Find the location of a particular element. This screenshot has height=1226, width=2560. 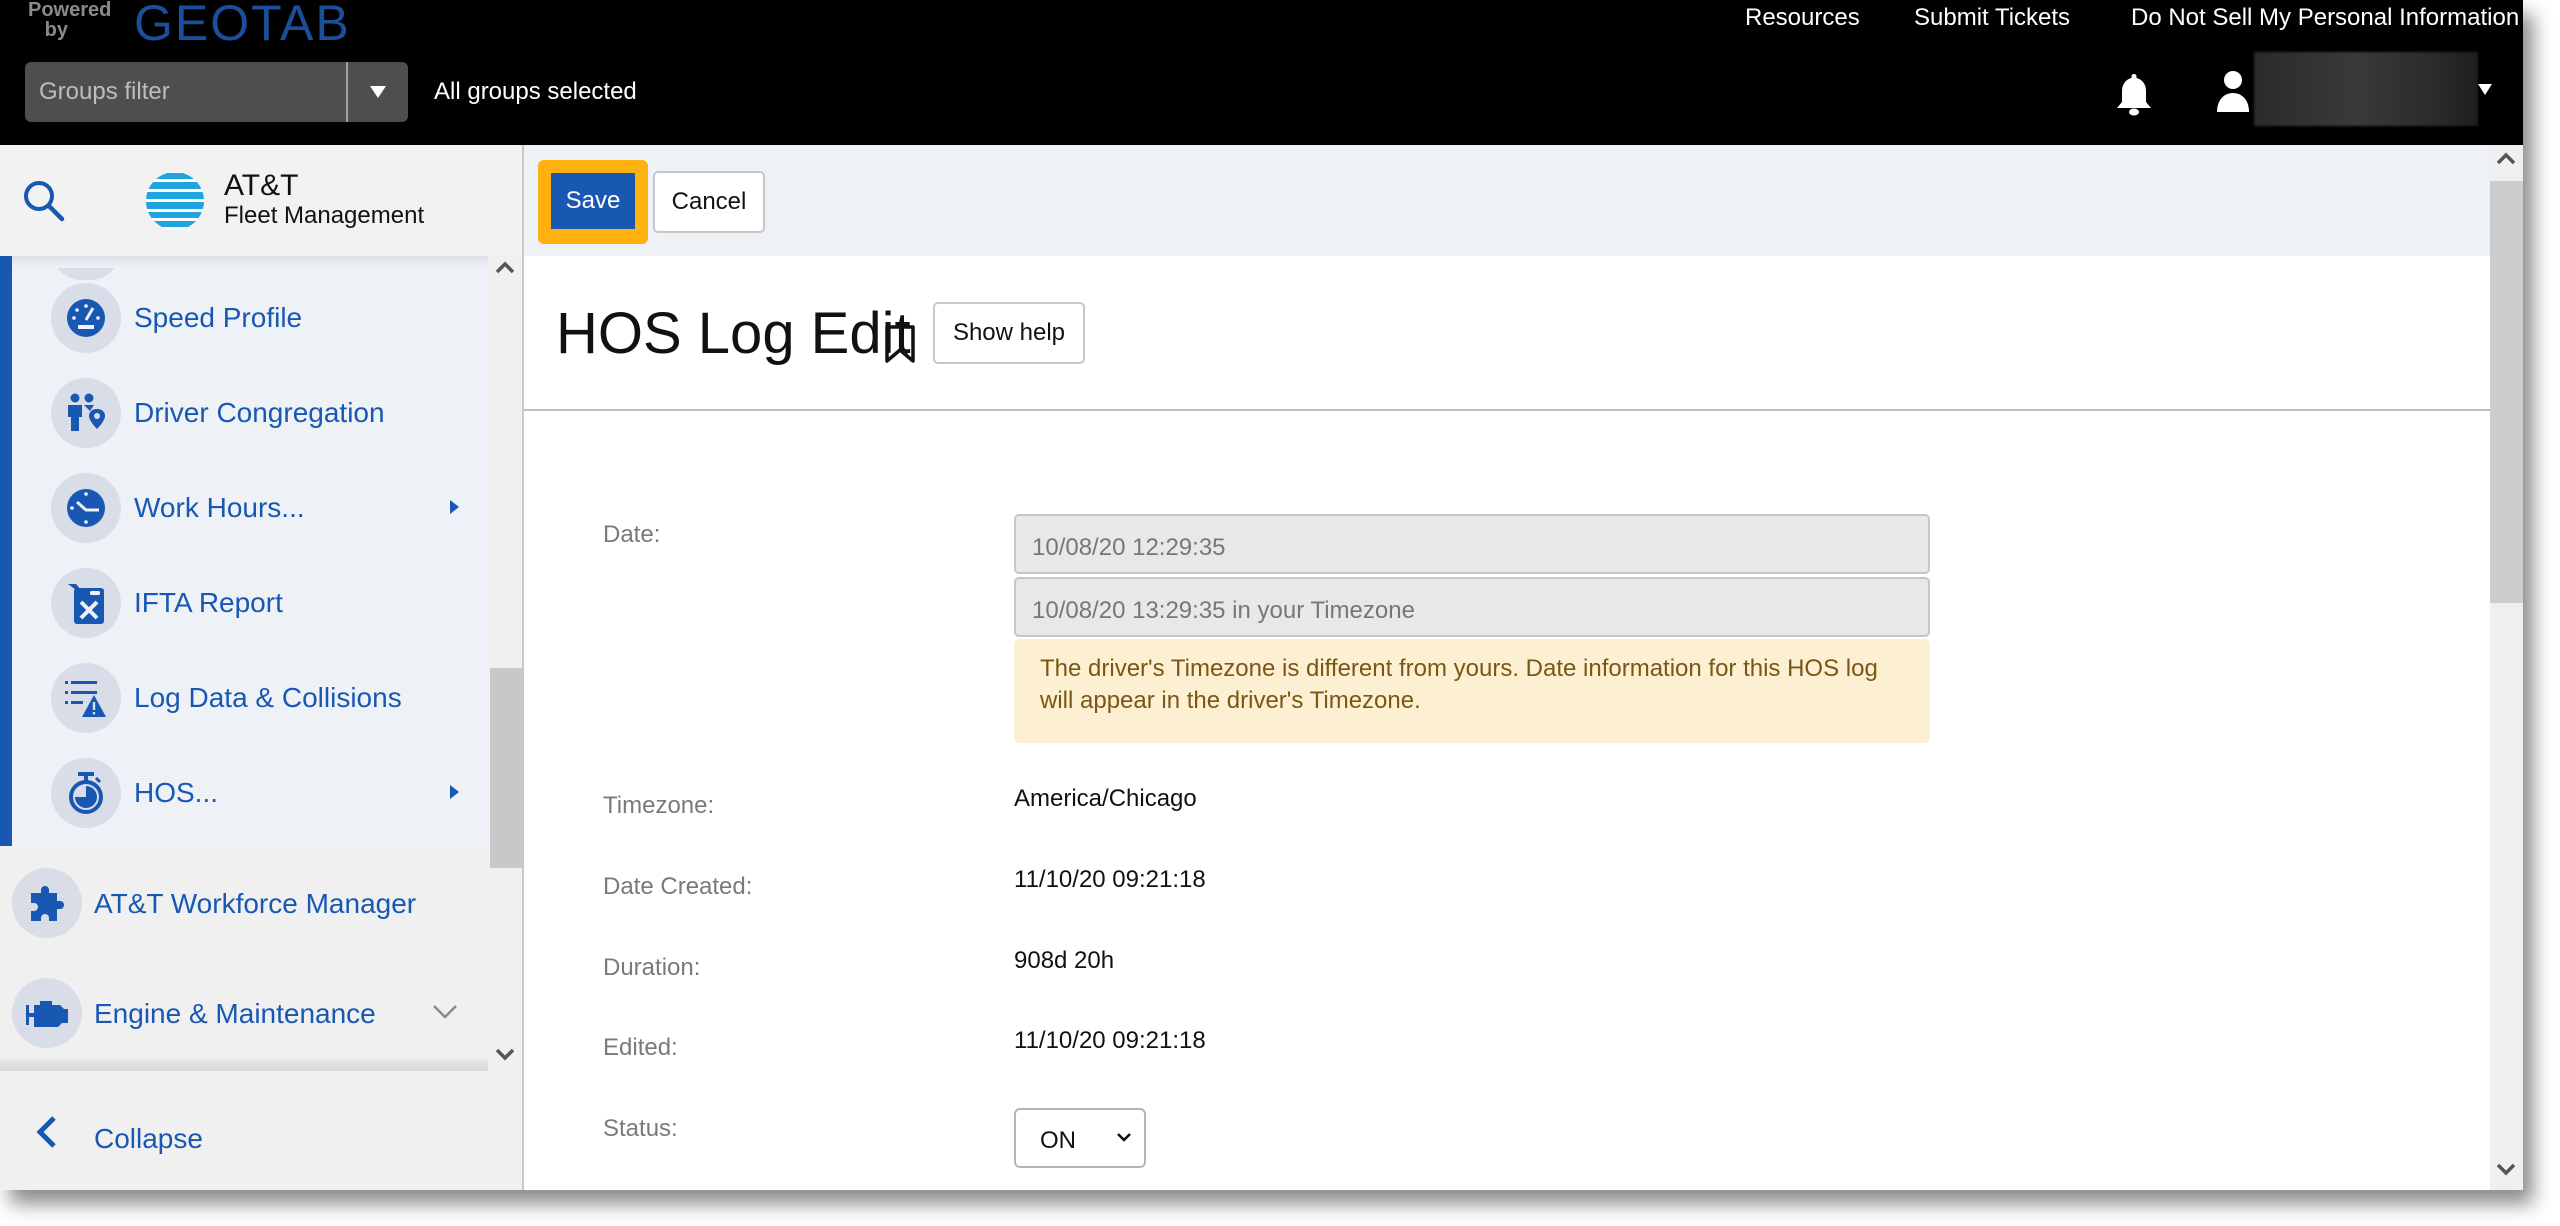

groups-selection-status: All groups selected is located at coordinates (535, 91).